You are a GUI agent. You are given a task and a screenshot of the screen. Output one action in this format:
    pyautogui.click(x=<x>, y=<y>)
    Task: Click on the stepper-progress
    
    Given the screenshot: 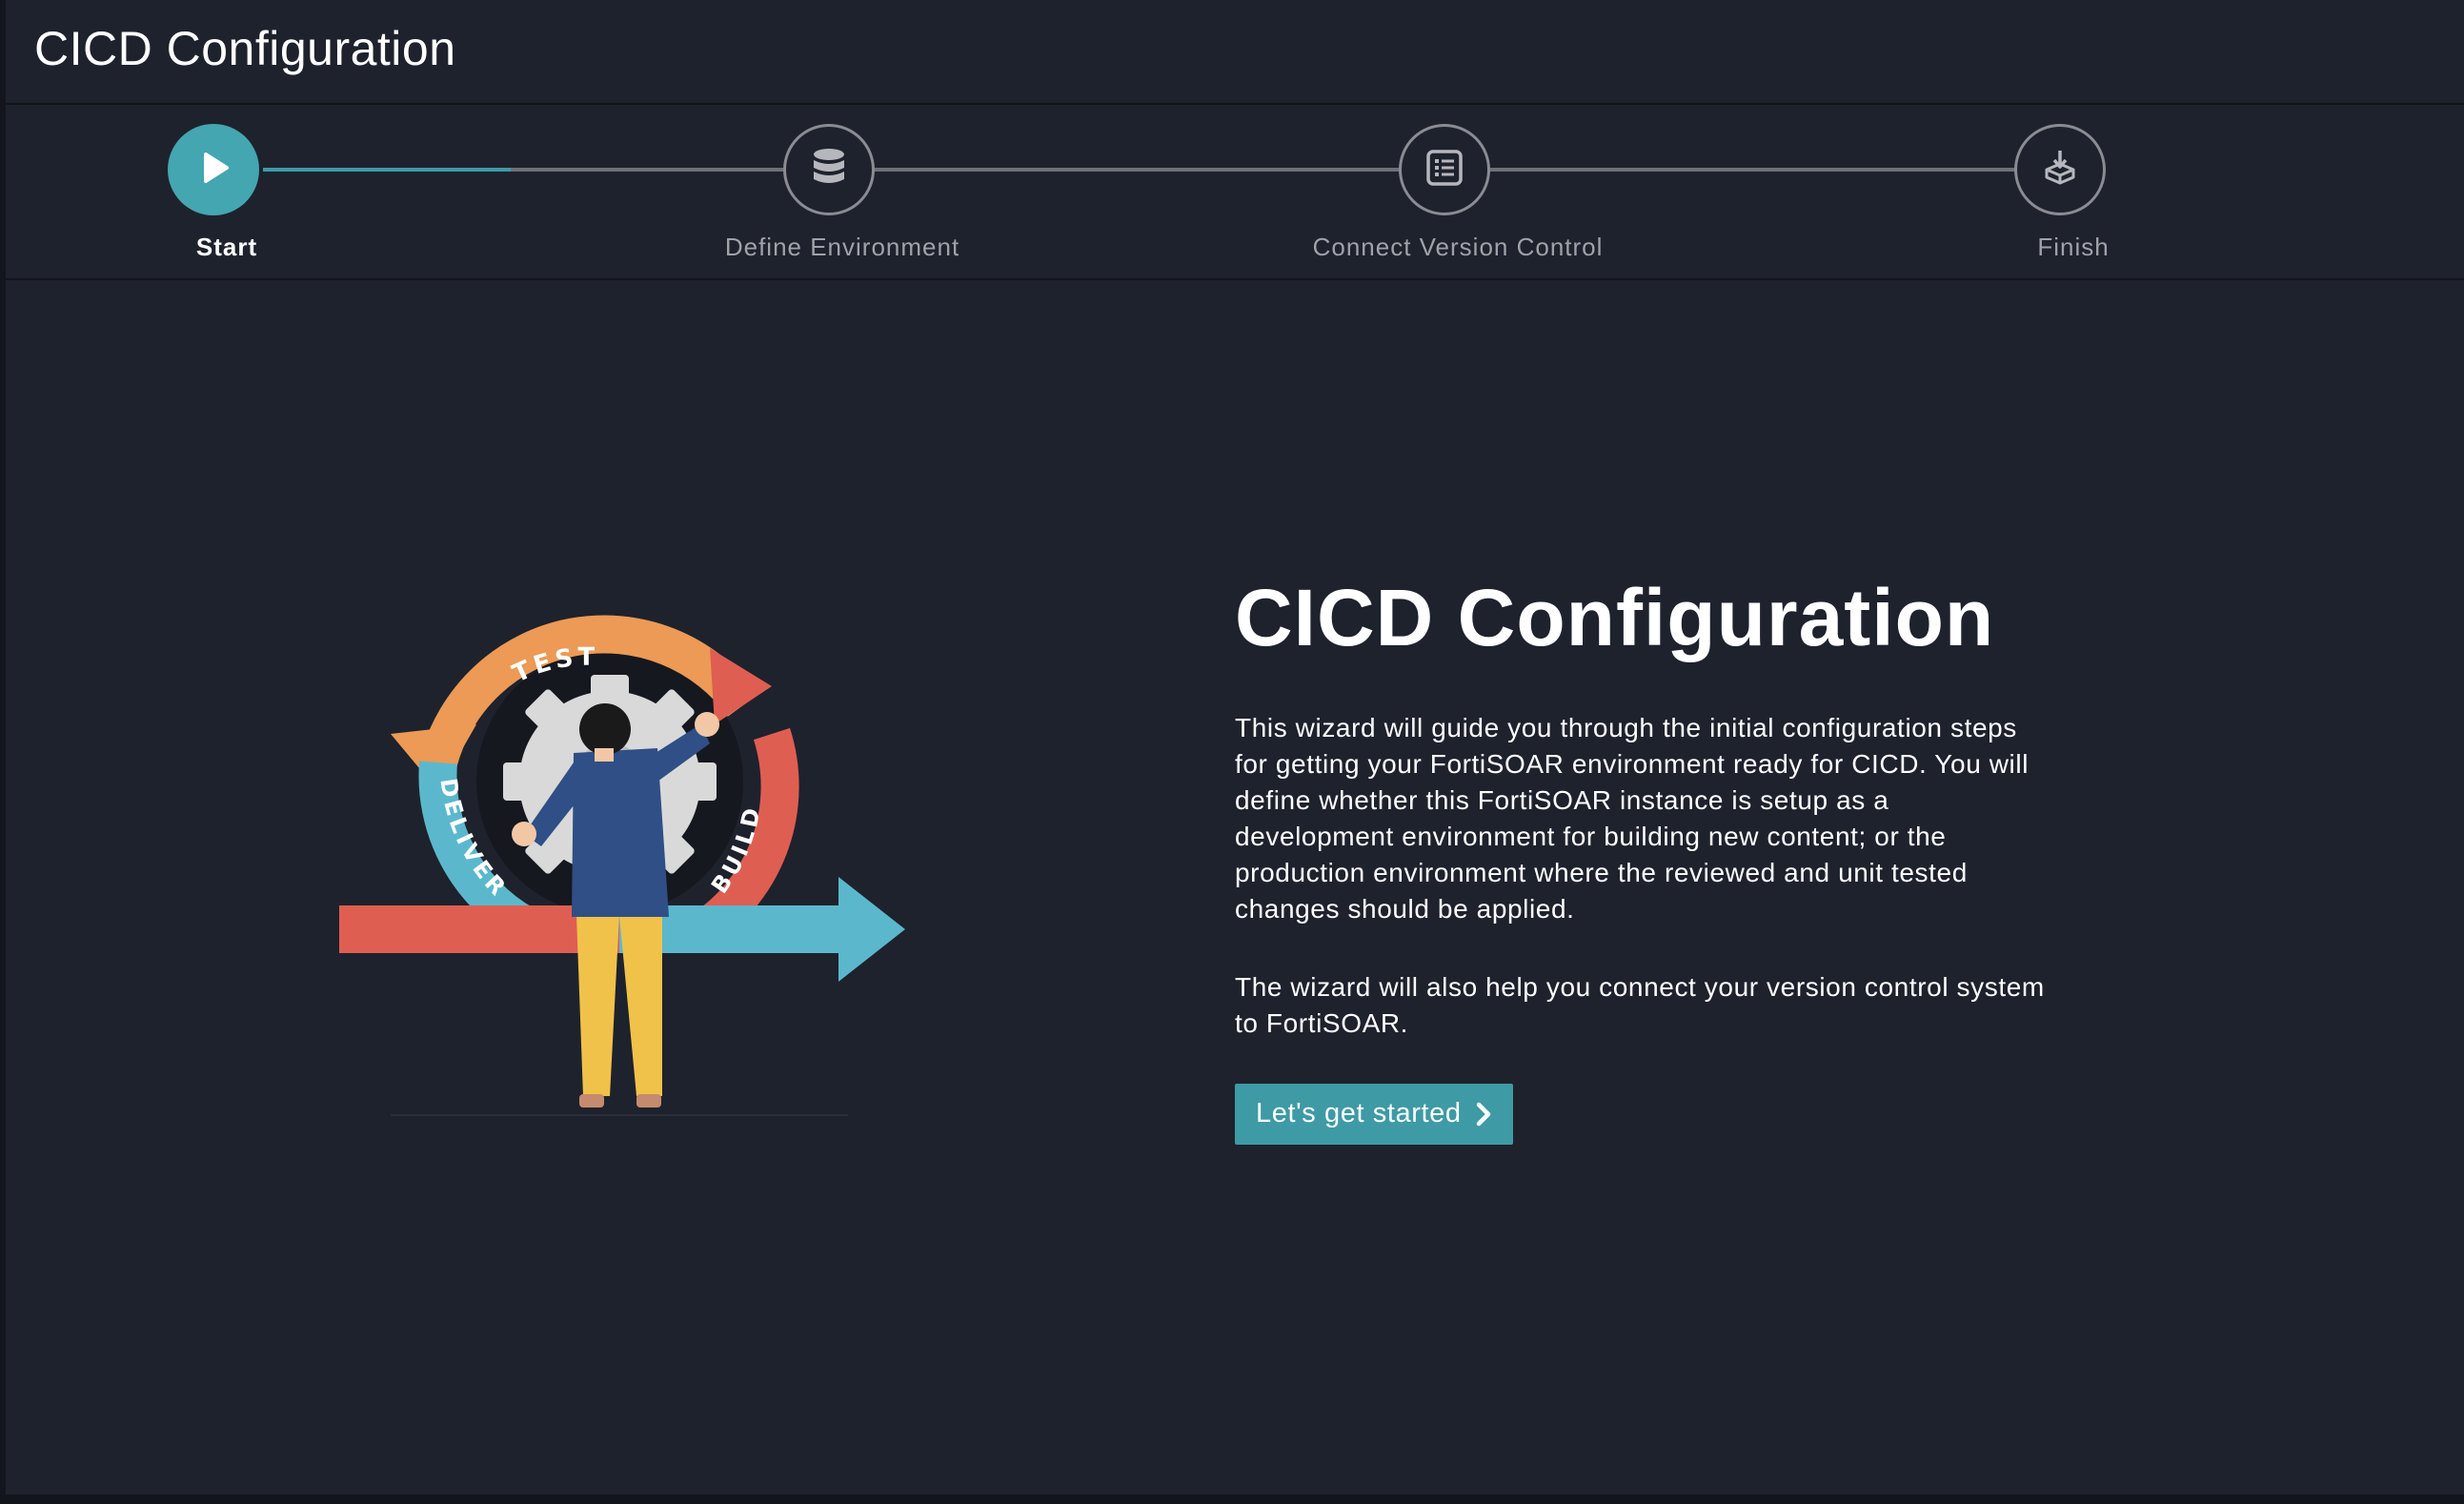 What is the action you would take?
    pyautogui.click(x=387, y=170)
    